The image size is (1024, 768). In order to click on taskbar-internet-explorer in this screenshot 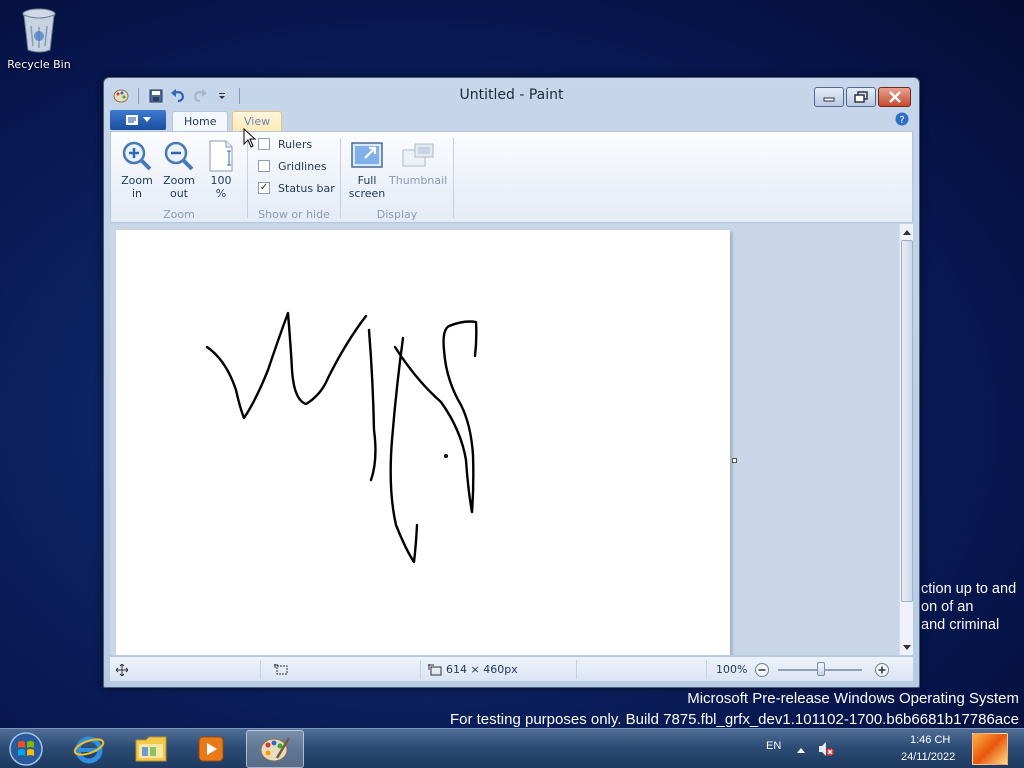, I will do `click(89, 749)`.